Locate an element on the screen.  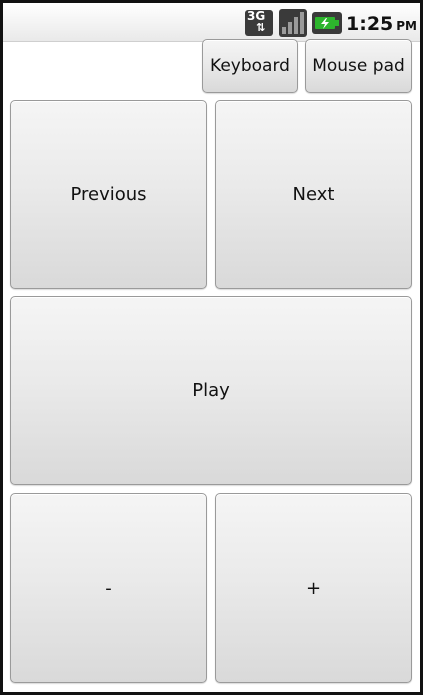
next-button-label: Next is located at coordinates (313, 194).